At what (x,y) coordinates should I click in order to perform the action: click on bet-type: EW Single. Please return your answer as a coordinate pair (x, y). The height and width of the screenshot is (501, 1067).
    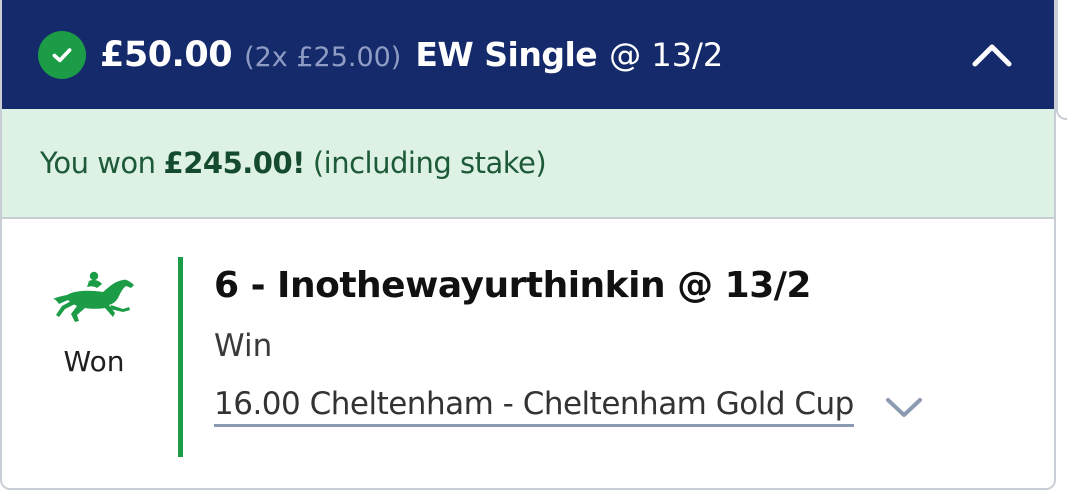
    Looking at the image, I should click on (506, 54).